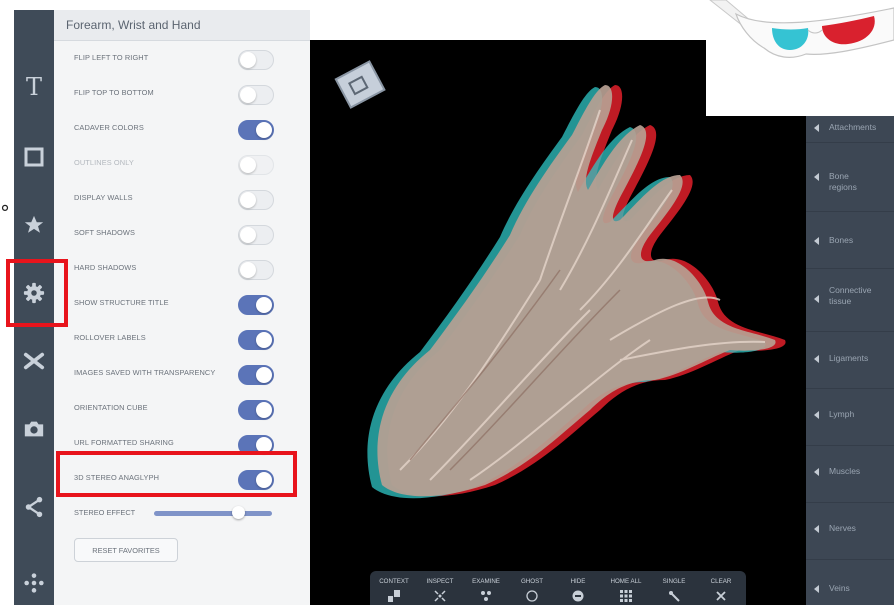 This screenshot has width=894, height=605. Describe the element at coordinates (182, 304) in the screenshot. I see `setting-show-structure-title: SHOW STRUCTURE TITLE` at that location.